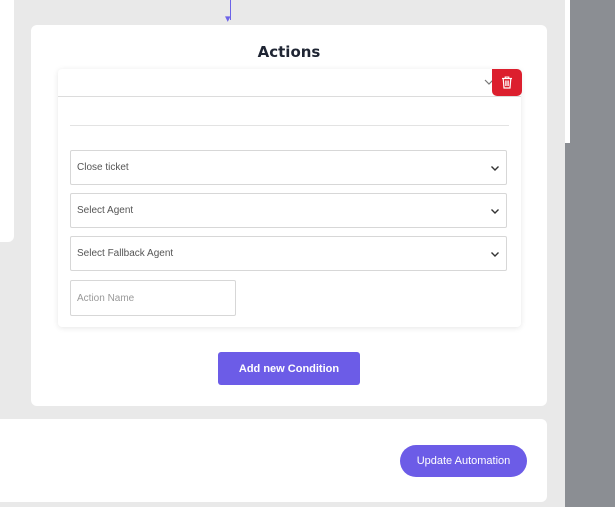 The width and height of the screenshot is (615, 507). I want to click on actions-title: Actions, so click(289, 52).